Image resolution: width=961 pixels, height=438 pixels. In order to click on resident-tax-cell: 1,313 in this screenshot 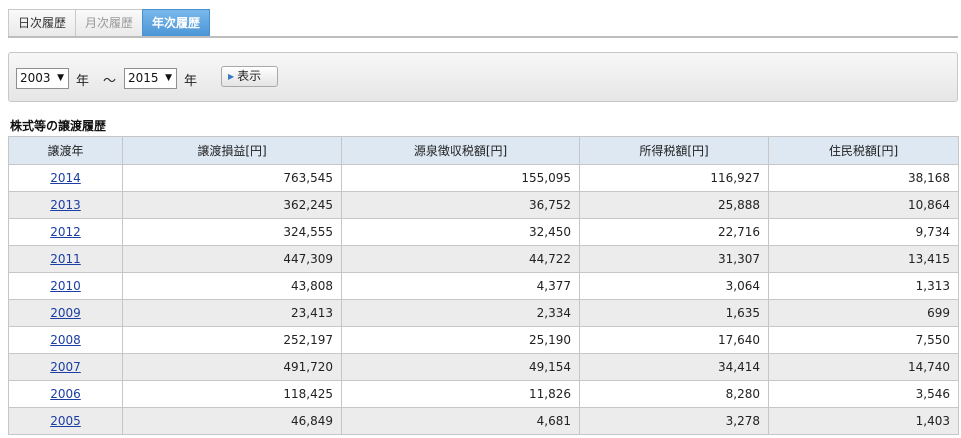, I will do `click(863, 286)`.